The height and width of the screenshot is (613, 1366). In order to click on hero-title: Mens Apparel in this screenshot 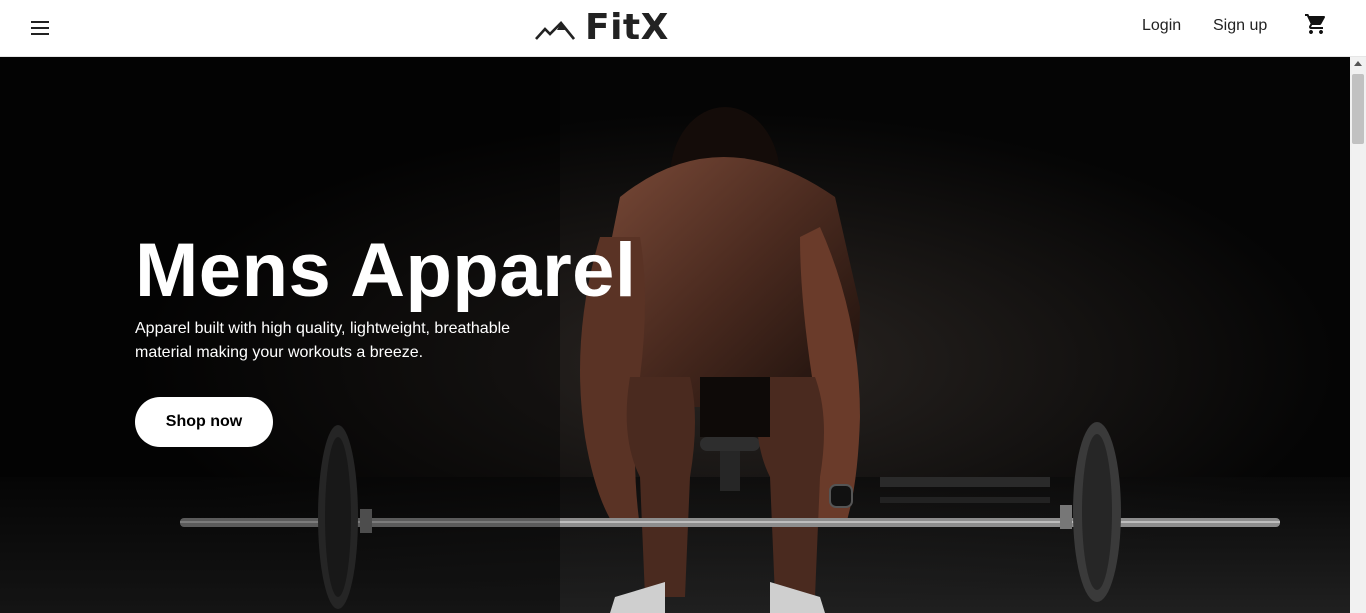, I will do `click(386, 270)`.